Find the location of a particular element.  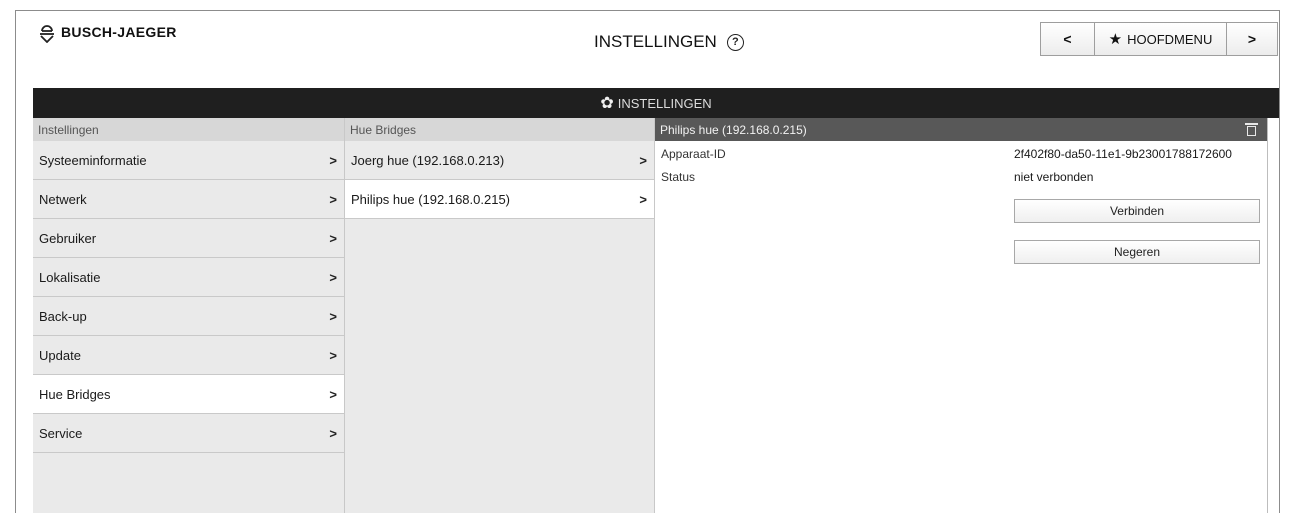

main-menu-label: HOOFDMENU is located at coordinates (1170, 39).